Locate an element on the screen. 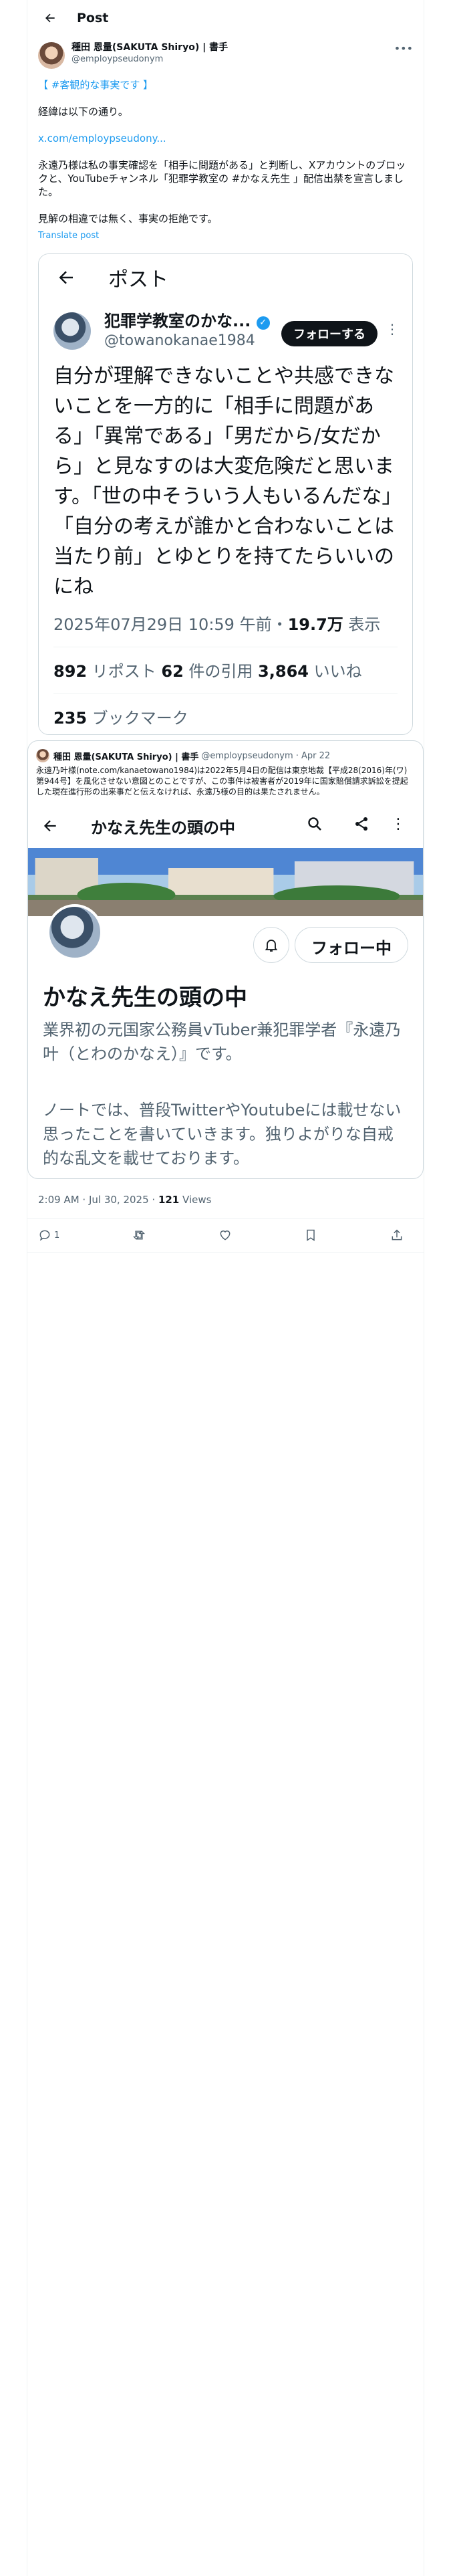  bookmark-button is located at coordinates (310, 1235).